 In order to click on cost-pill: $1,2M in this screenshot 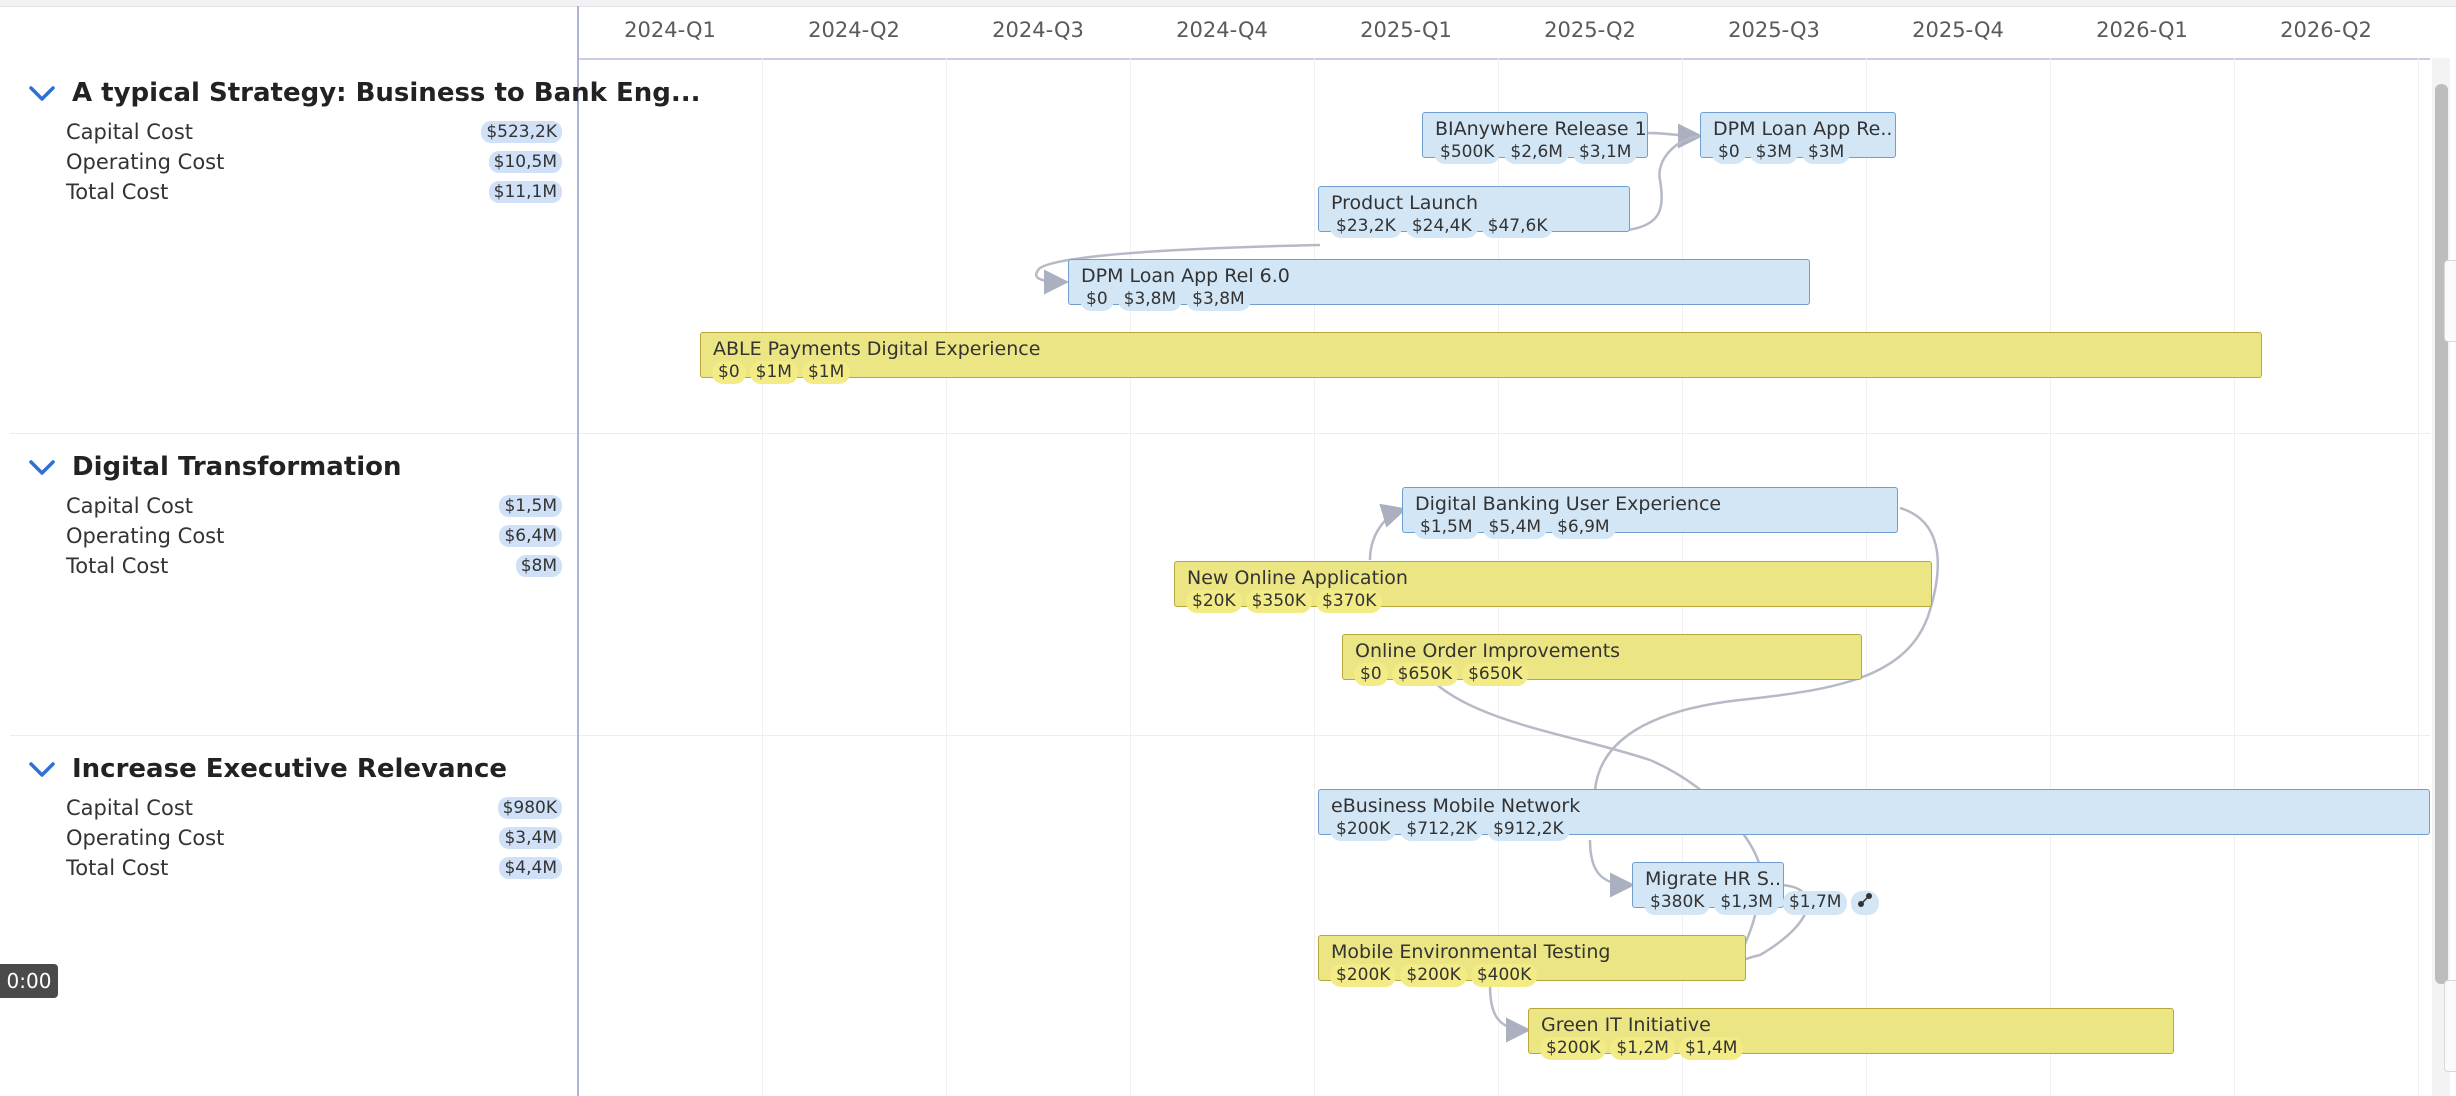, I will do `click(1642, 1048)`.